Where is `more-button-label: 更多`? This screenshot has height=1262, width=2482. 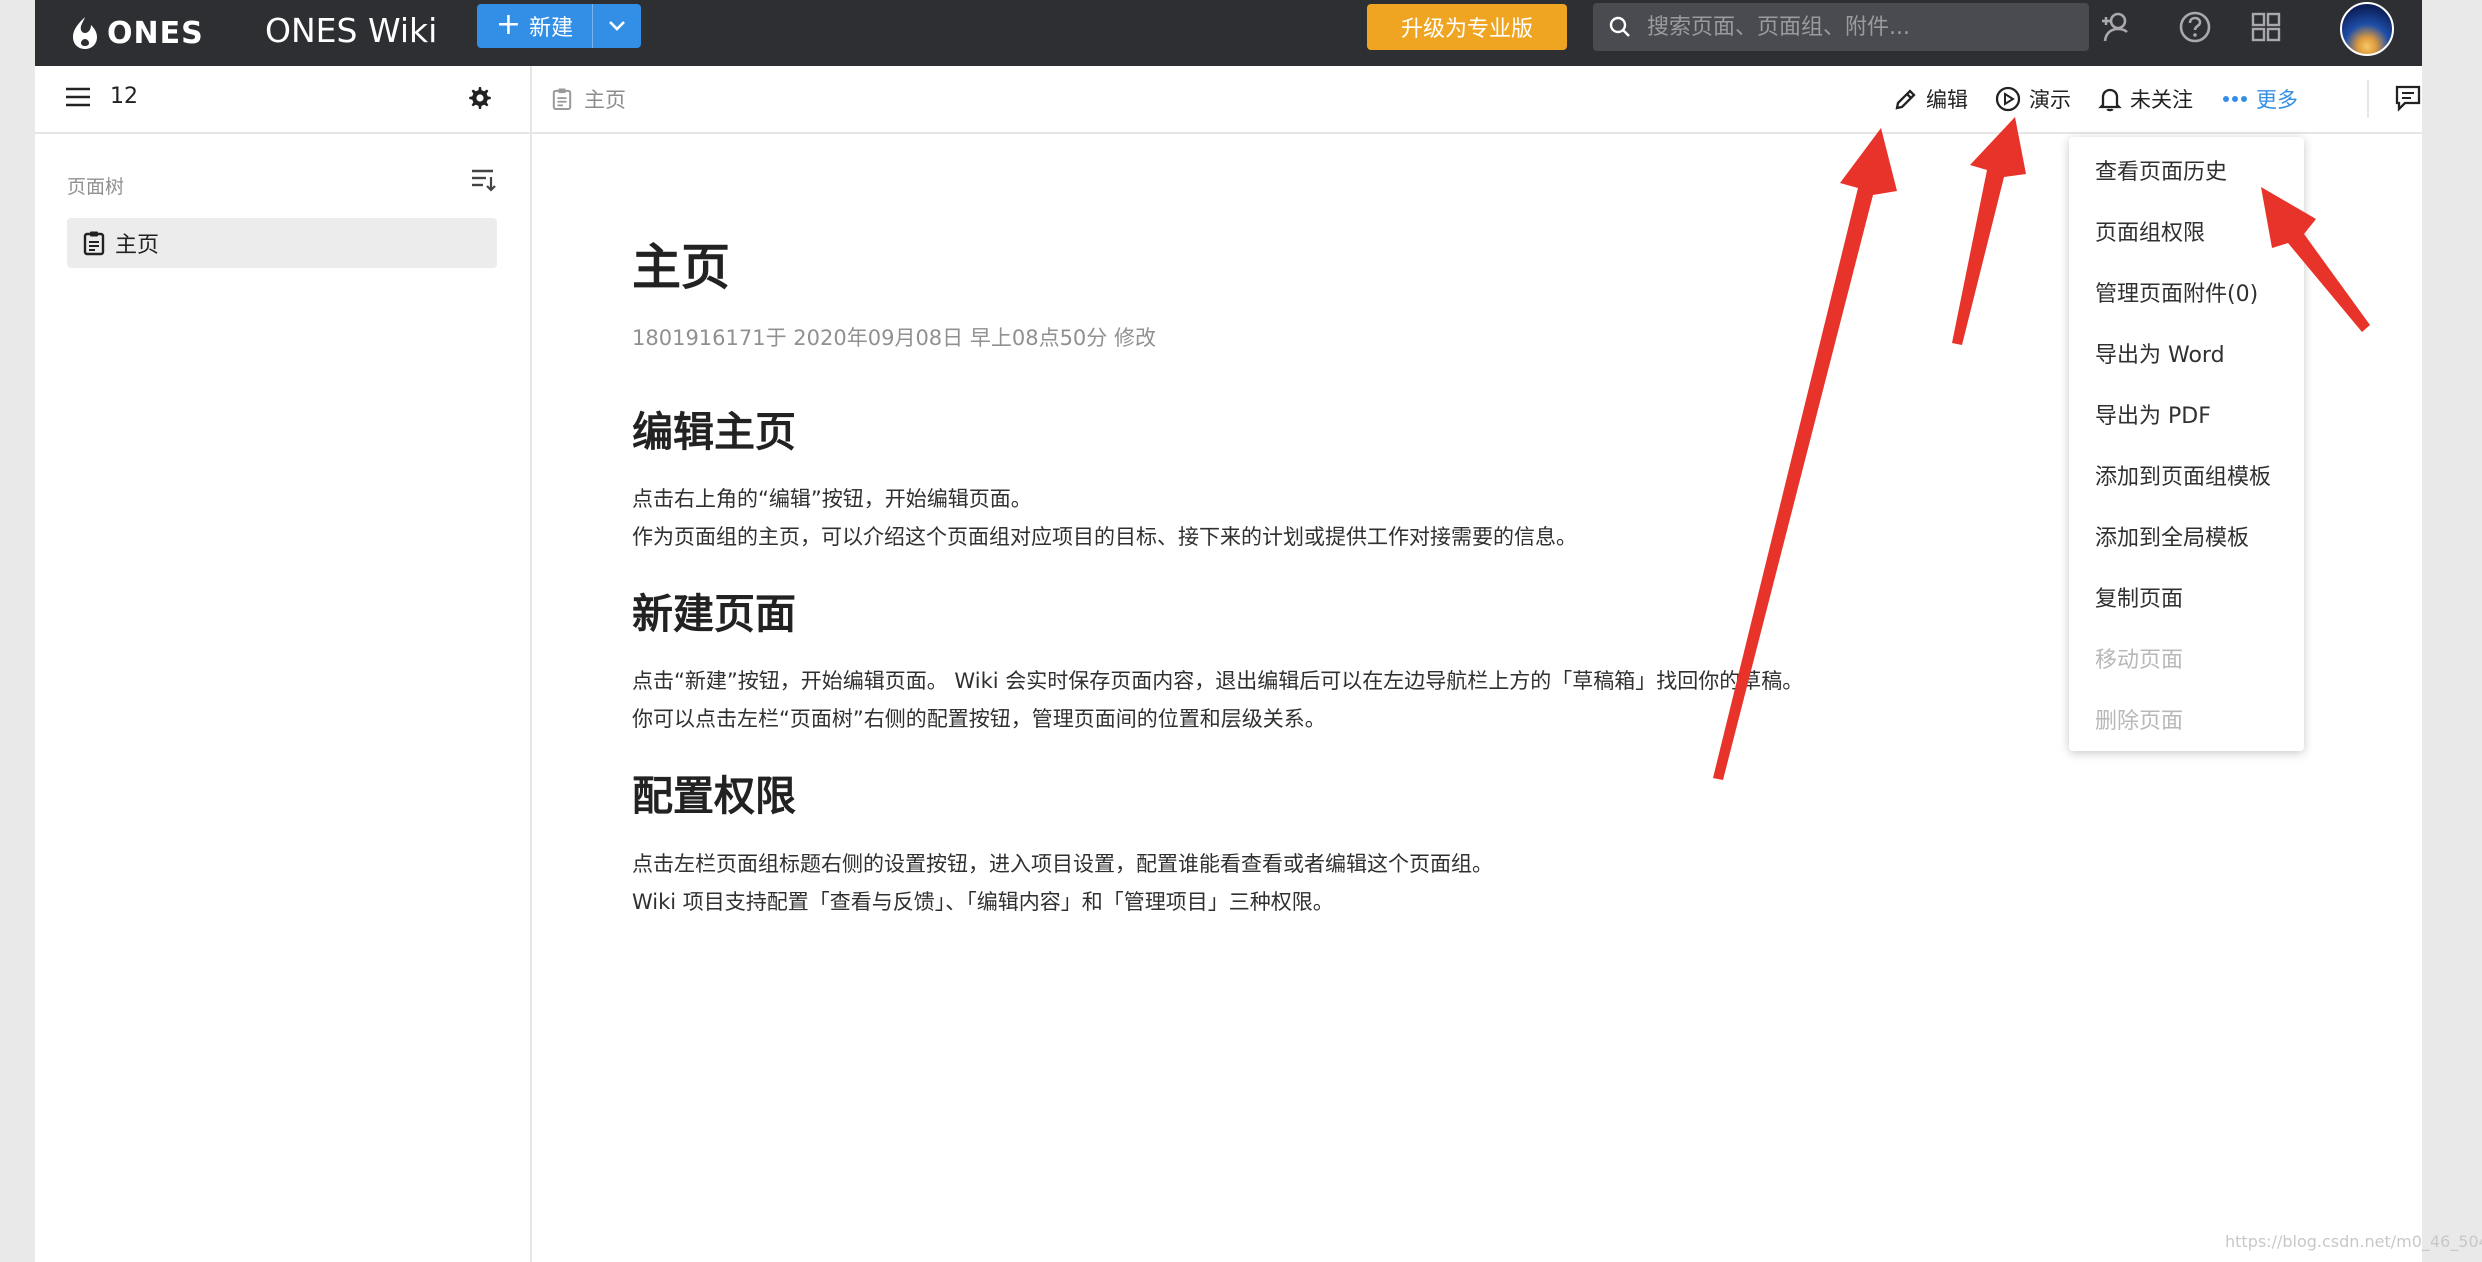 more-button-label: 更多 is located at coordinates (2277, 100).